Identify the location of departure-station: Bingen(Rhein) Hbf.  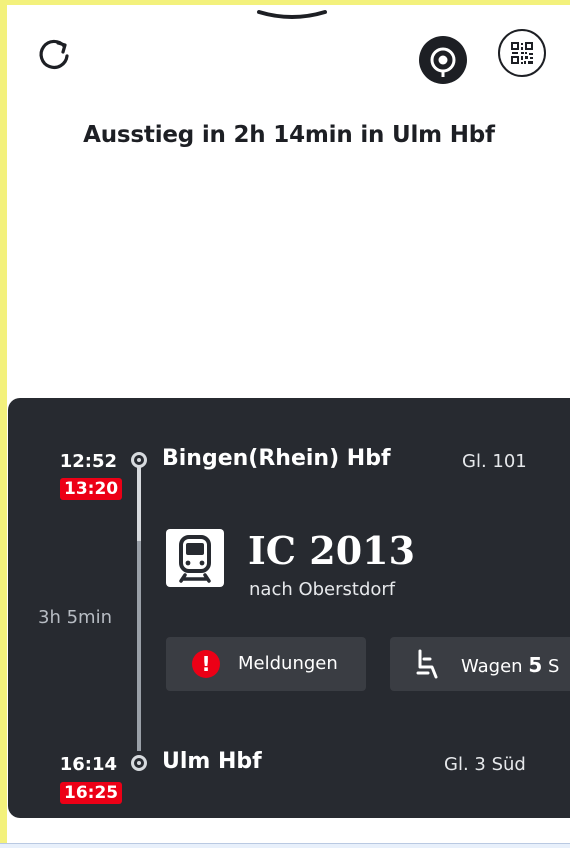
(276, 458).